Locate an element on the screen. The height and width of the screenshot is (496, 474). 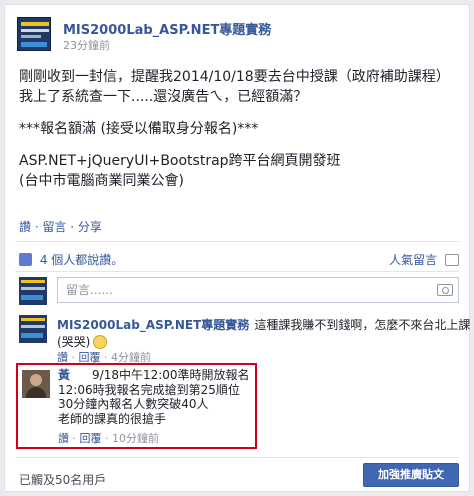
post-line: (台中市電腦商業同業公會) is located at coordinates (101, 181).